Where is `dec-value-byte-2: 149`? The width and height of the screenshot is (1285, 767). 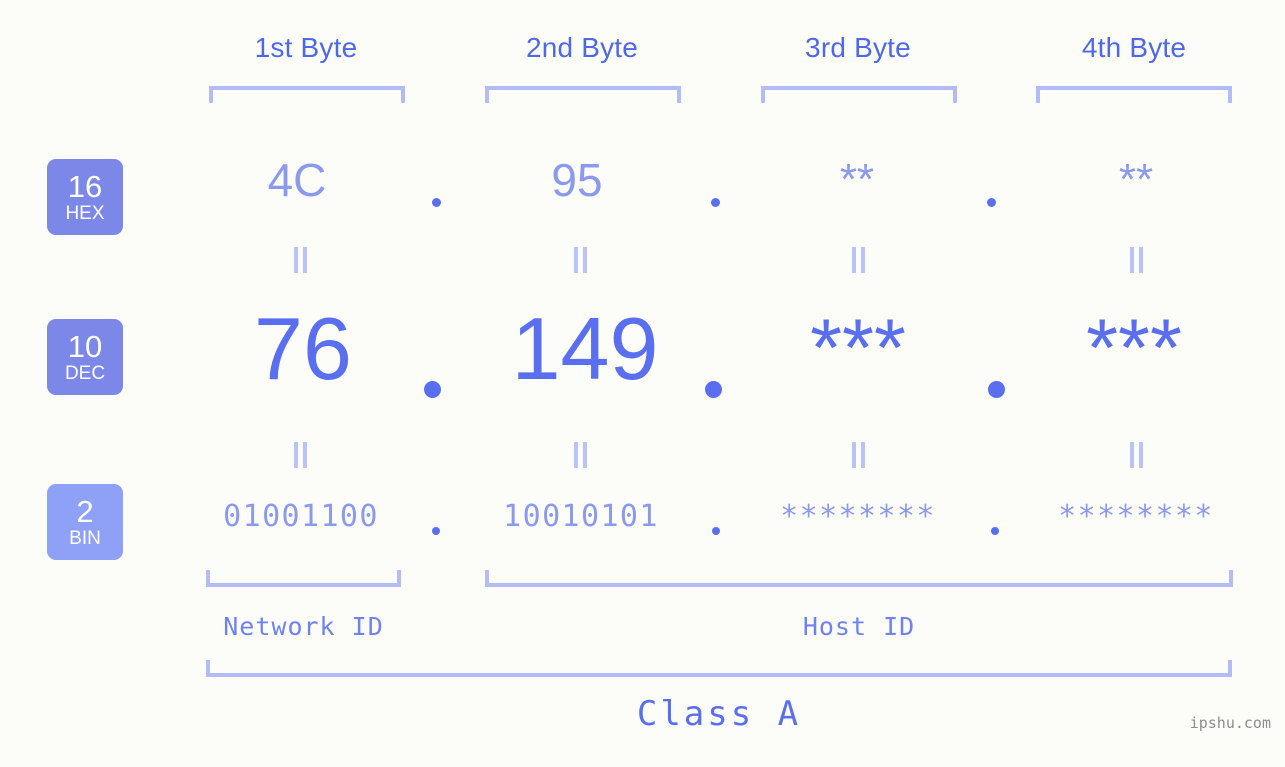 dec-value-byte-2: 149 is located at coordinates (585, 348).